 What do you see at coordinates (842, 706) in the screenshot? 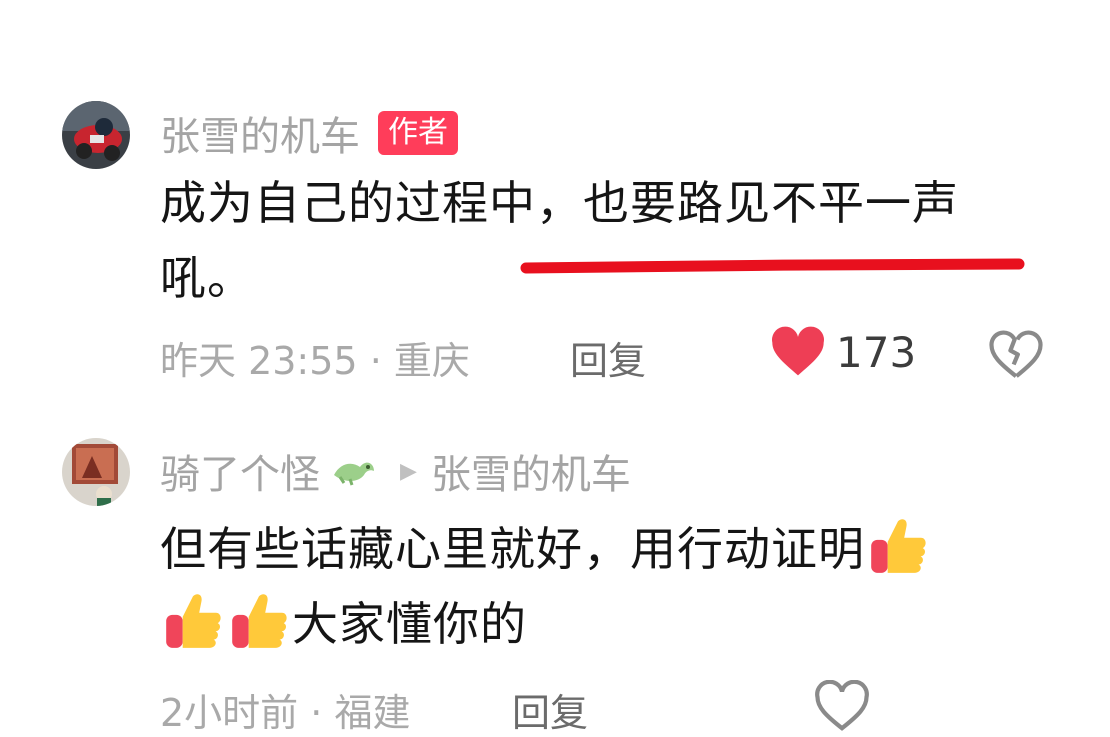
I see `heart-outline-icon` at bounding box center [842, 706].